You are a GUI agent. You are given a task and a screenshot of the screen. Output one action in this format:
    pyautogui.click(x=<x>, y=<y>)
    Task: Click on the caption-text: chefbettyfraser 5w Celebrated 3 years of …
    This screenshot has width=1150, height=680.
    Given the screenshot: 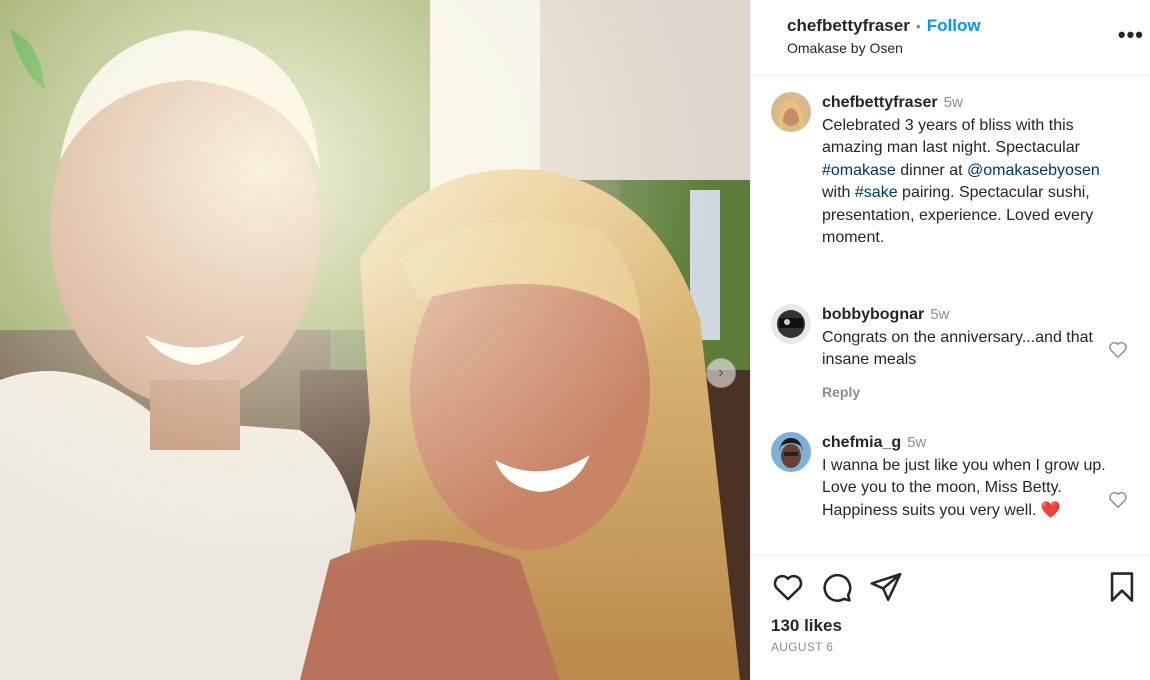 What is the action you would take?
    pyautogui.click(x=972, y=171)
    